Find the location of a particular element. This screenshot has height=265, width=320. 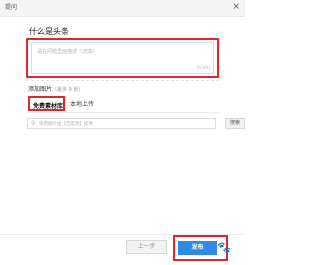

publish-highlight: 发布 🐾 is located at coordinates (202, 248).